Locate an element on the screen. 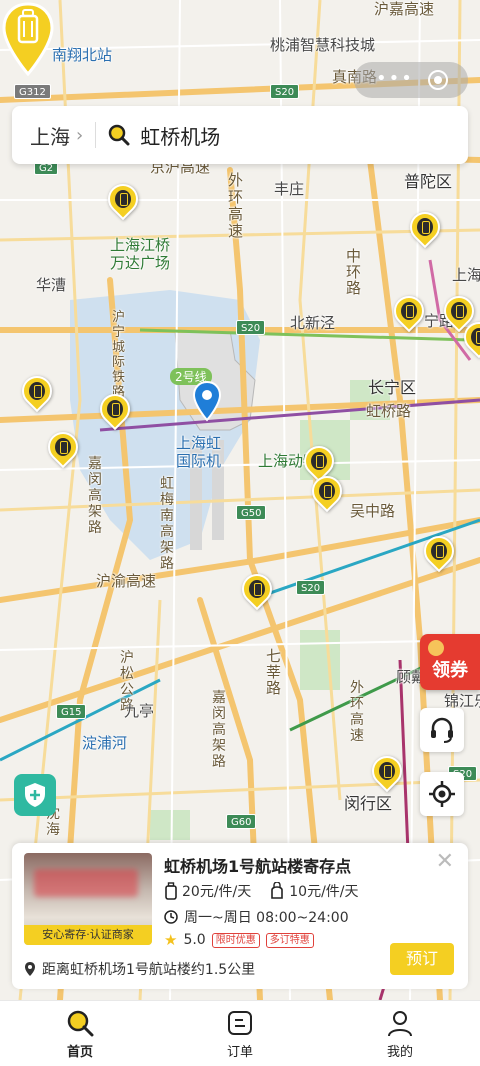 This screenshot has height=1066, width=480. storage-title: 虹桥机场1号航站楼寄存点 is located at coordinates (258, 866).